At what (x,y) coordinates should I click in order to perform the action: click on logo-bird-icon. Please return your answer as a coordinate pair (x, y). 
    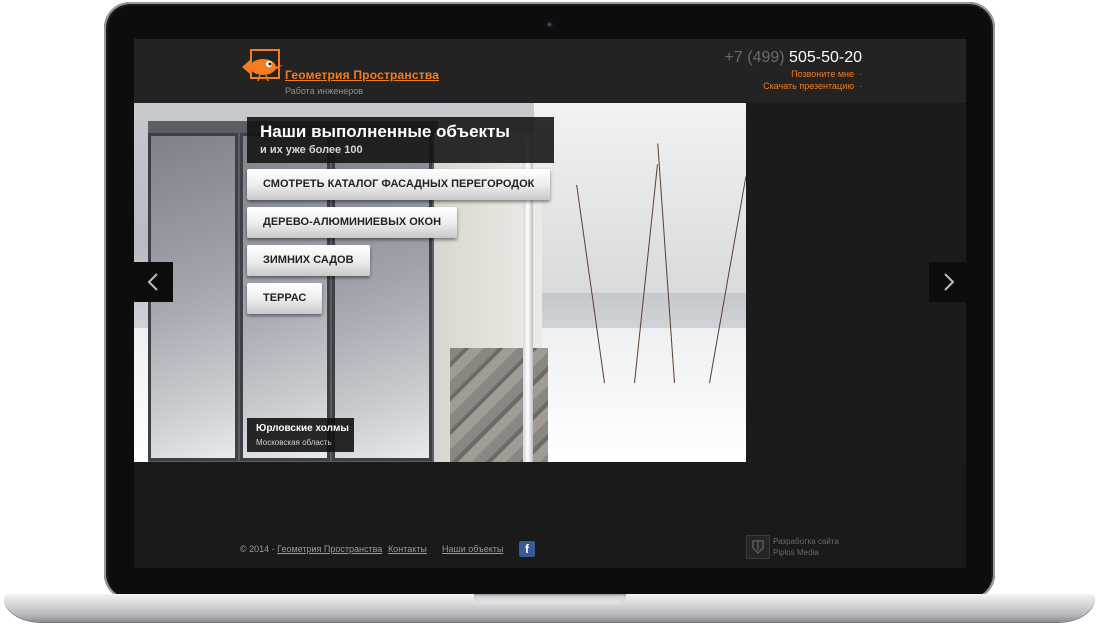
    Looking at the image, I should click on (261, 65).